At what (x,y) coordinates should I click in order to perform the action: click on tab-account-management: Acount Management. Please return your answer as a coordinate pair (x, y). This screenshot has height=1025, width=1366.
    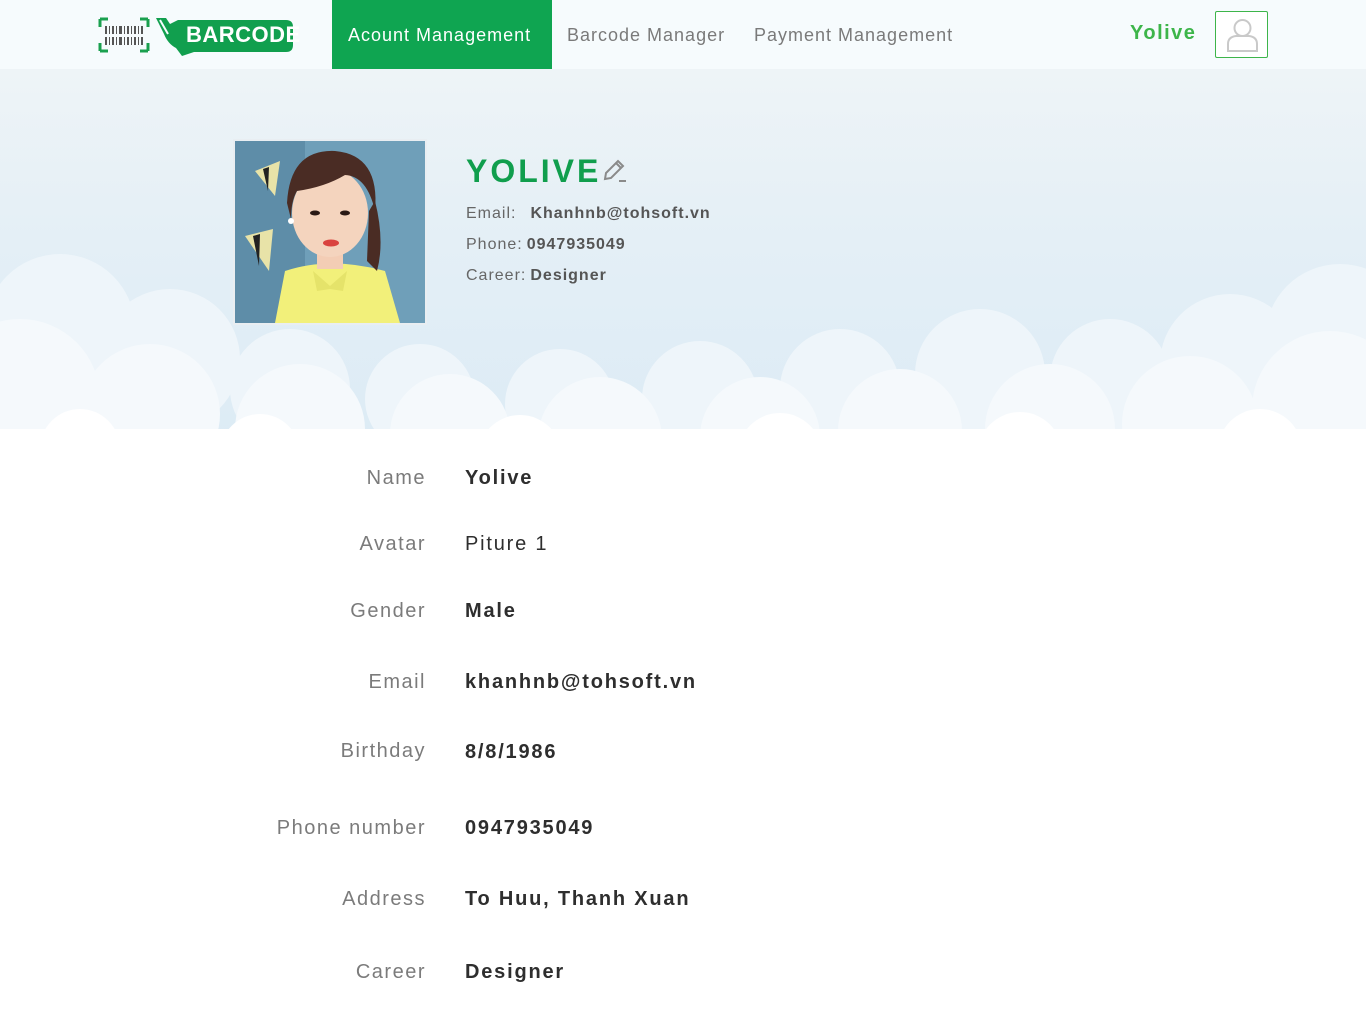
    Looking at the image, I should click on (442, 34).